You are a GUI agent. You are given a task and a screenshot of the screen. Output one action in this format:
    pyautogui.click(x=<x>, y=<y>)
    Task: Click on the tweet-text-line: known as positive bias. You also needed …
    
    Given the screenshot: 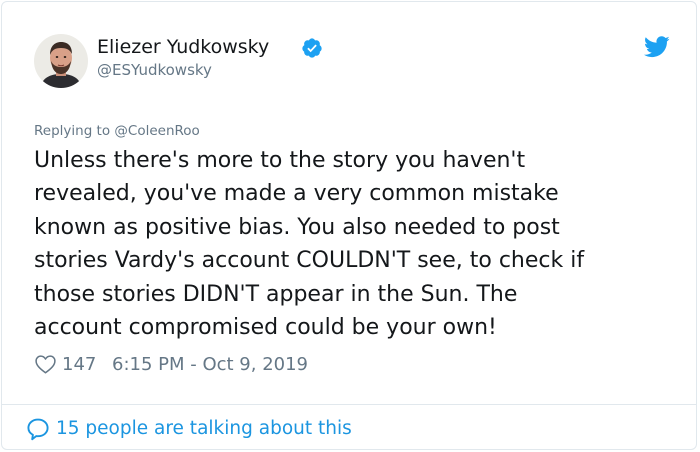 What is the action you would take?
    pyautogui.click(x=297, y=227)
    